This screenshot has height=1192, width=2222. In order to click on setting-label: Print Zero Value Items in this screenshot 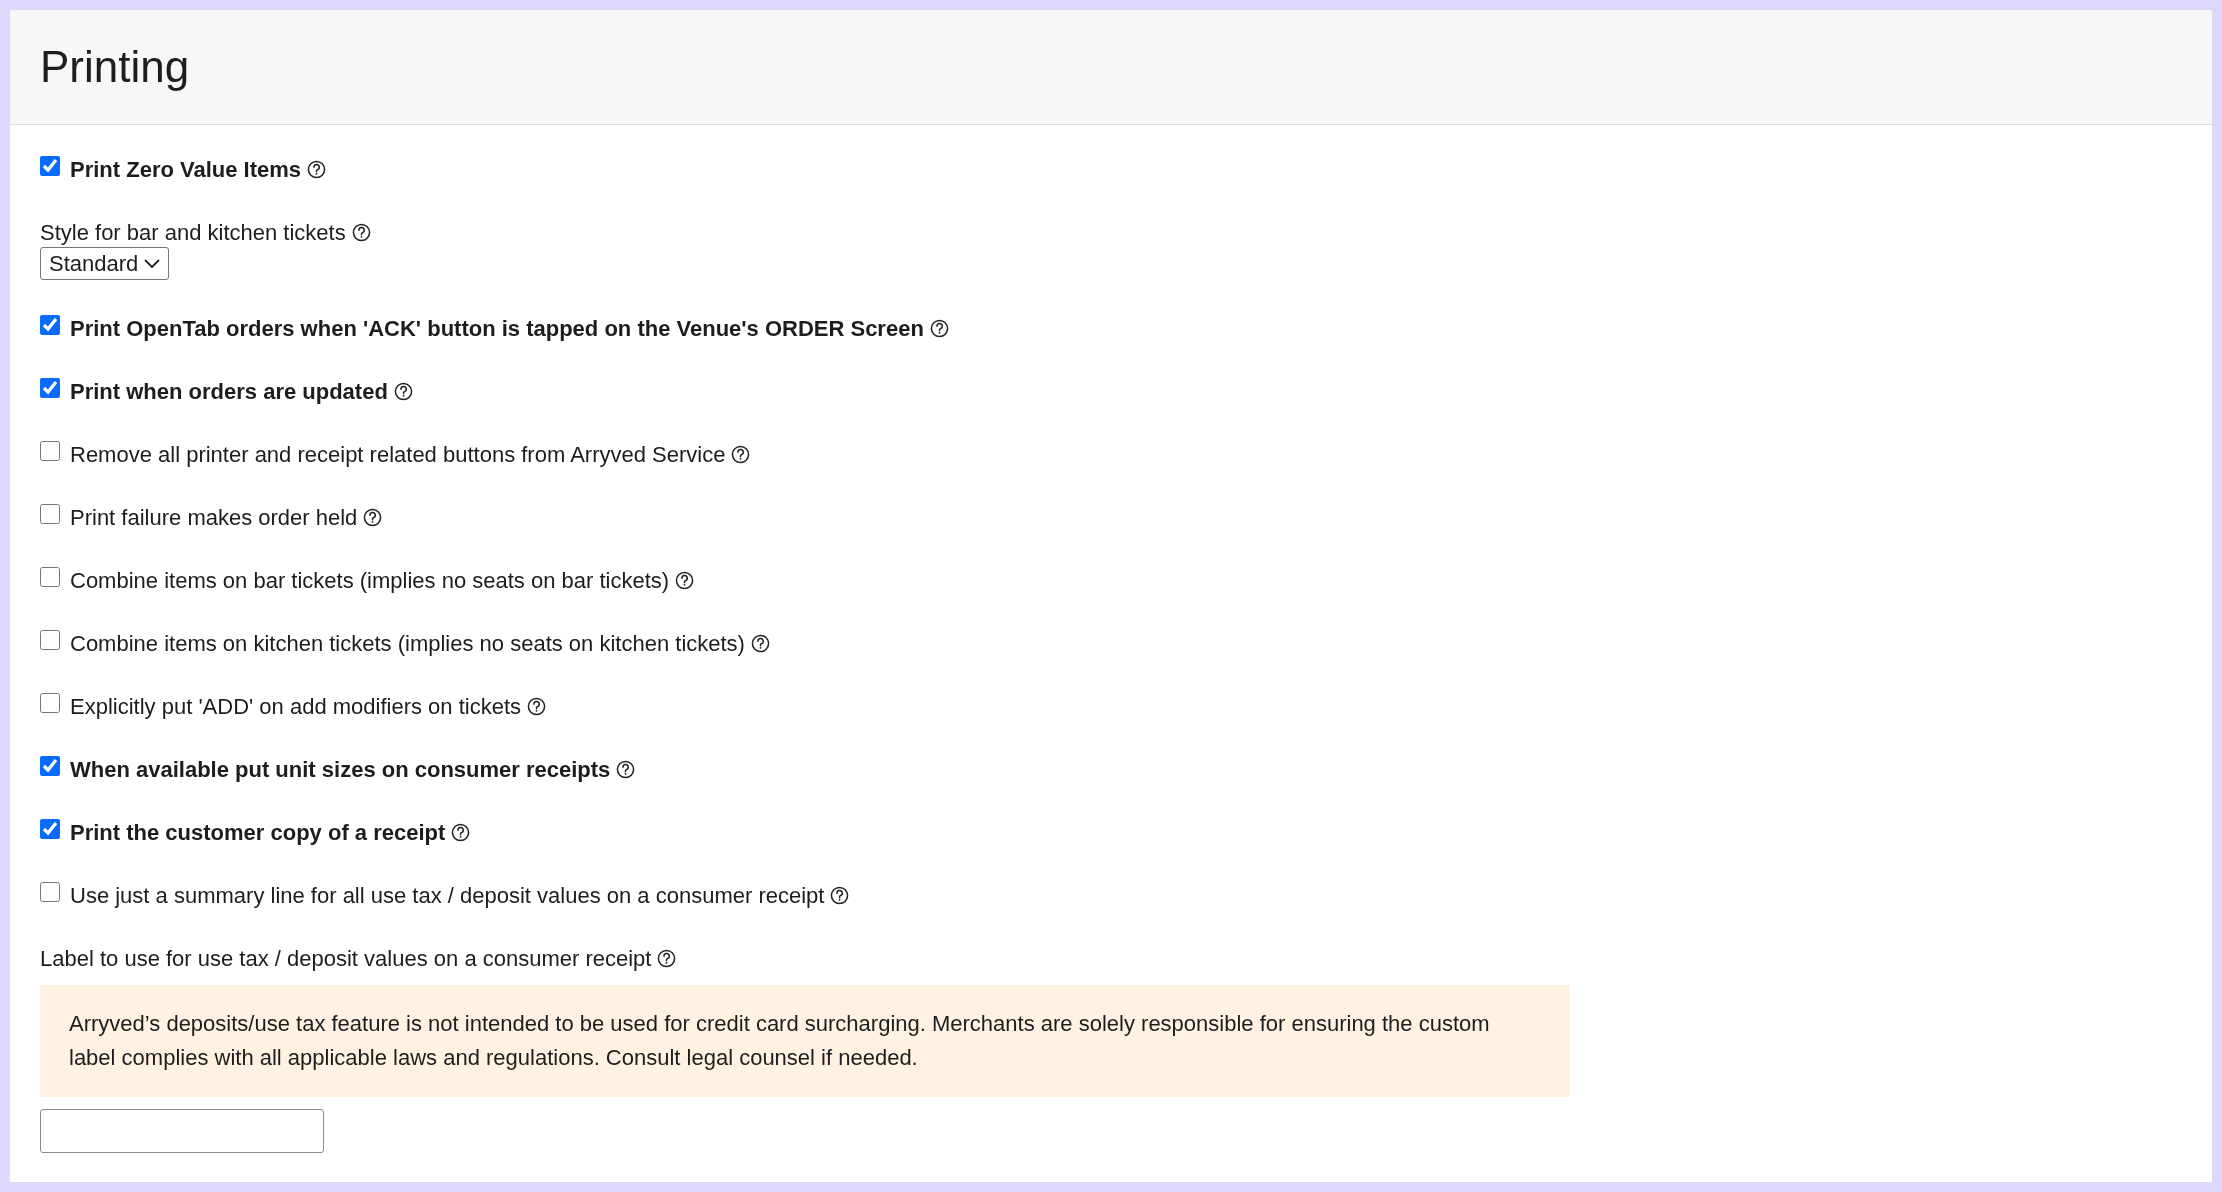, I will do `click(186, 169)`.